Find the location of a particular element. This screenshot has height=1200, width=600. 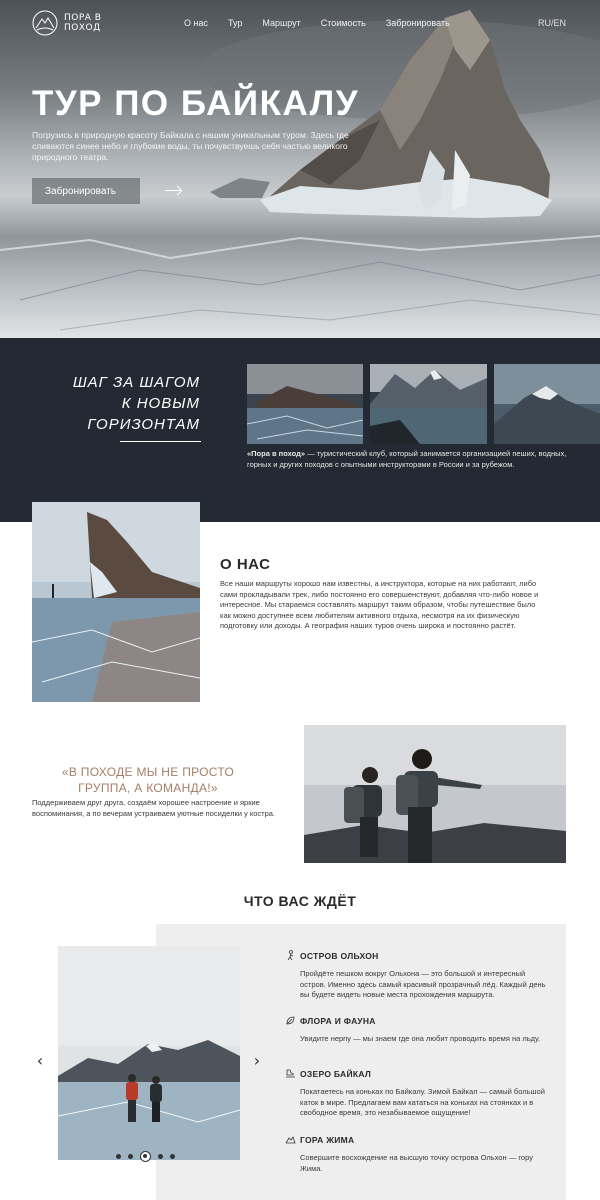

book-button-label: Забронировать is located at coordinates (81, 191).